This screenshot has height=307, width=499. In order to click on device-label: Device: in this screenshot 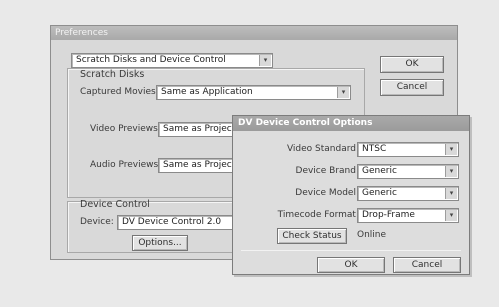, I will do `click(97, 222)`.